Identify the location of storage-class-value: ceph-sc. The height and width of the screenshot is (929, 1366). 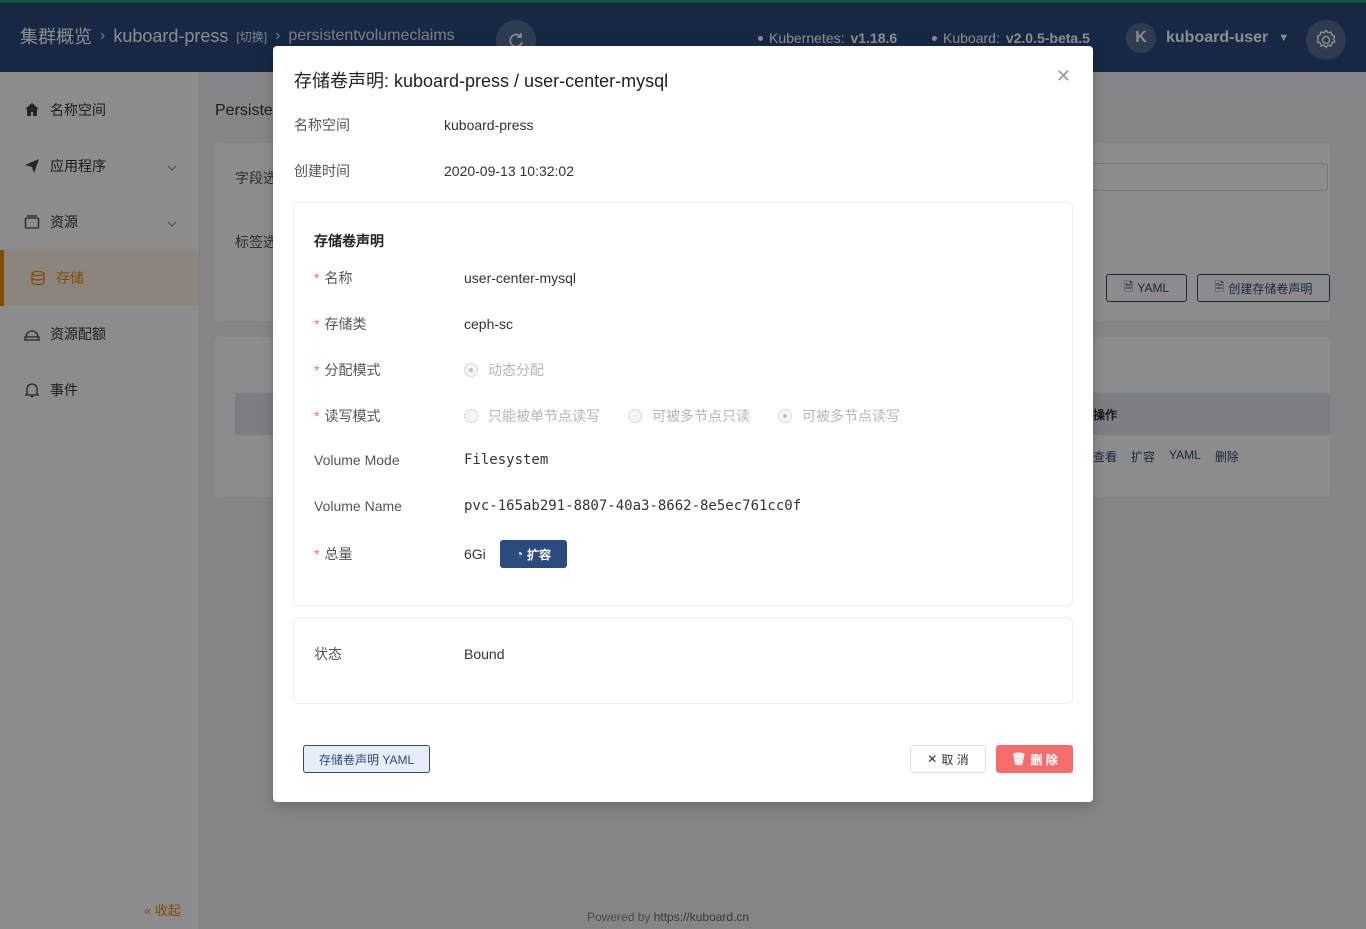
(489, 324).